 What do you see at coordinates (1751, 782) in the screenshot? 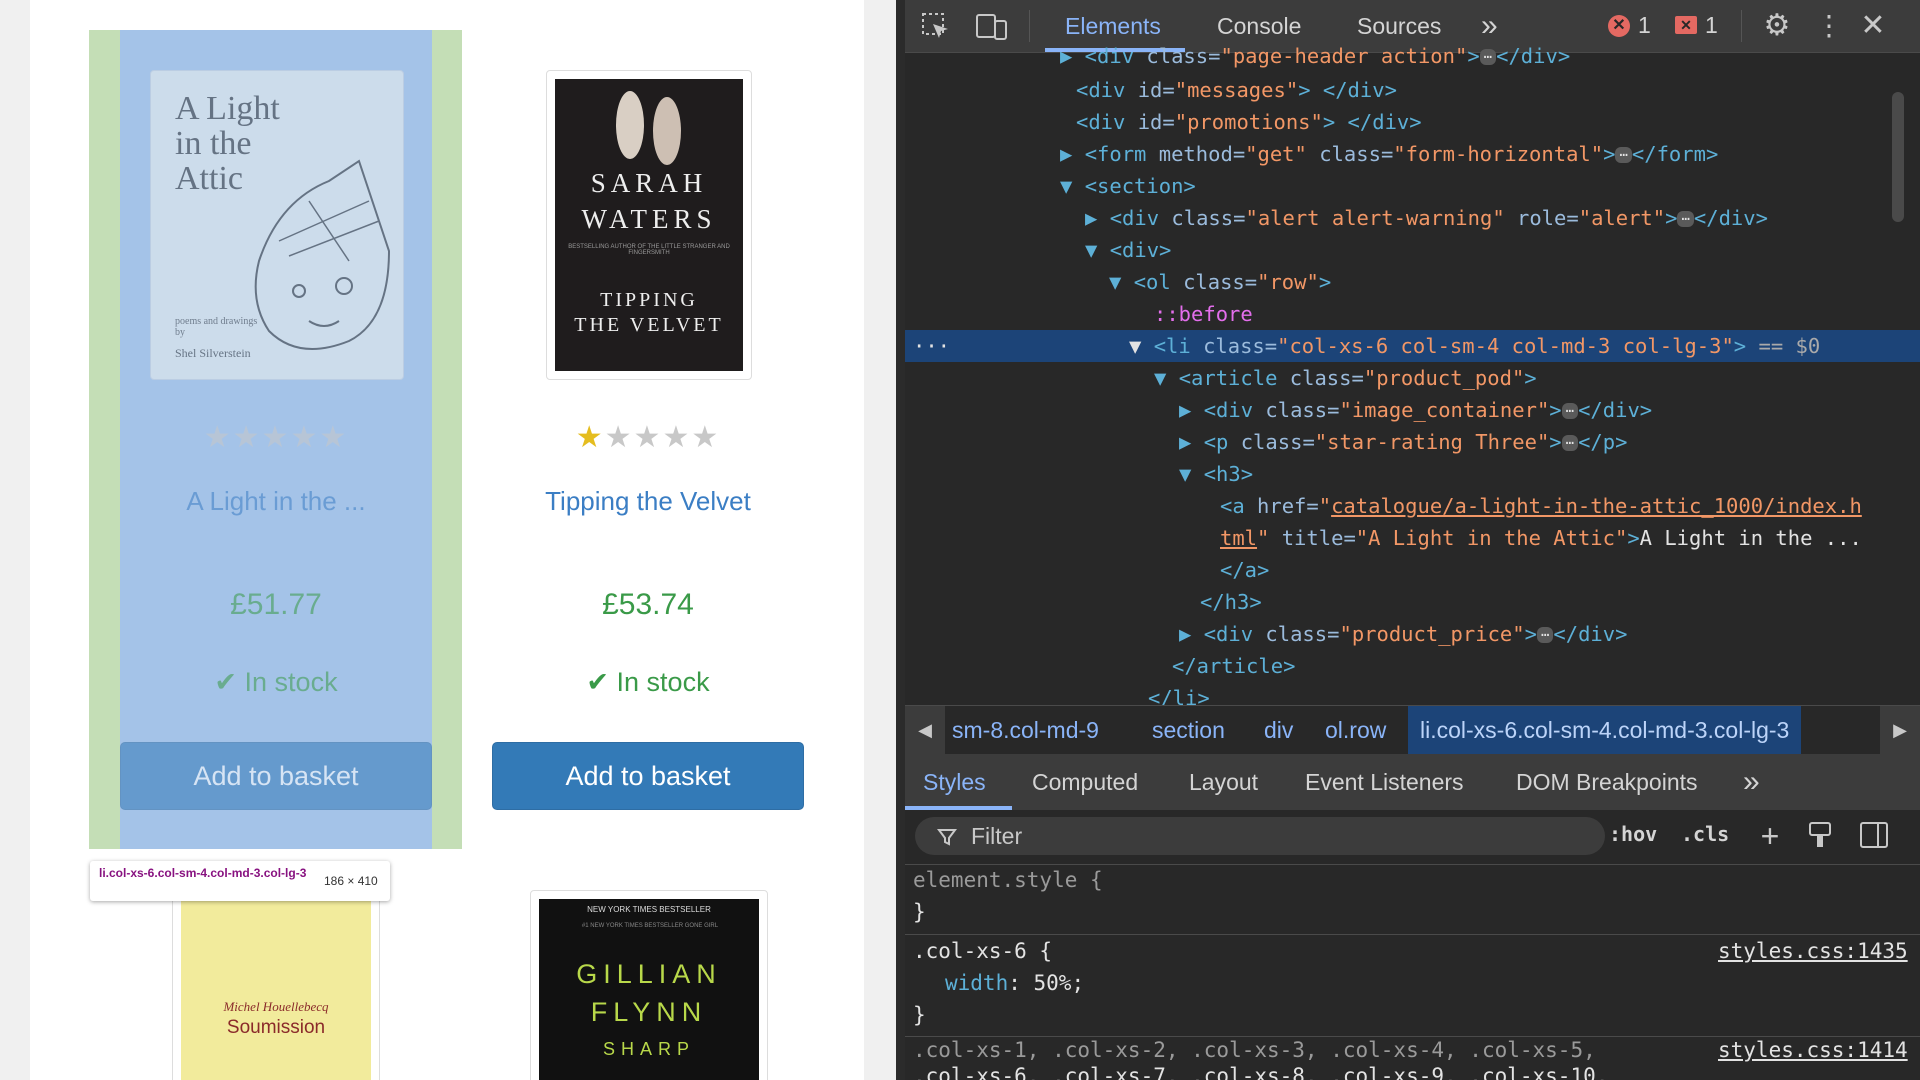
I see `more-tabs-icon: »` at bounding box center [1751, 782].